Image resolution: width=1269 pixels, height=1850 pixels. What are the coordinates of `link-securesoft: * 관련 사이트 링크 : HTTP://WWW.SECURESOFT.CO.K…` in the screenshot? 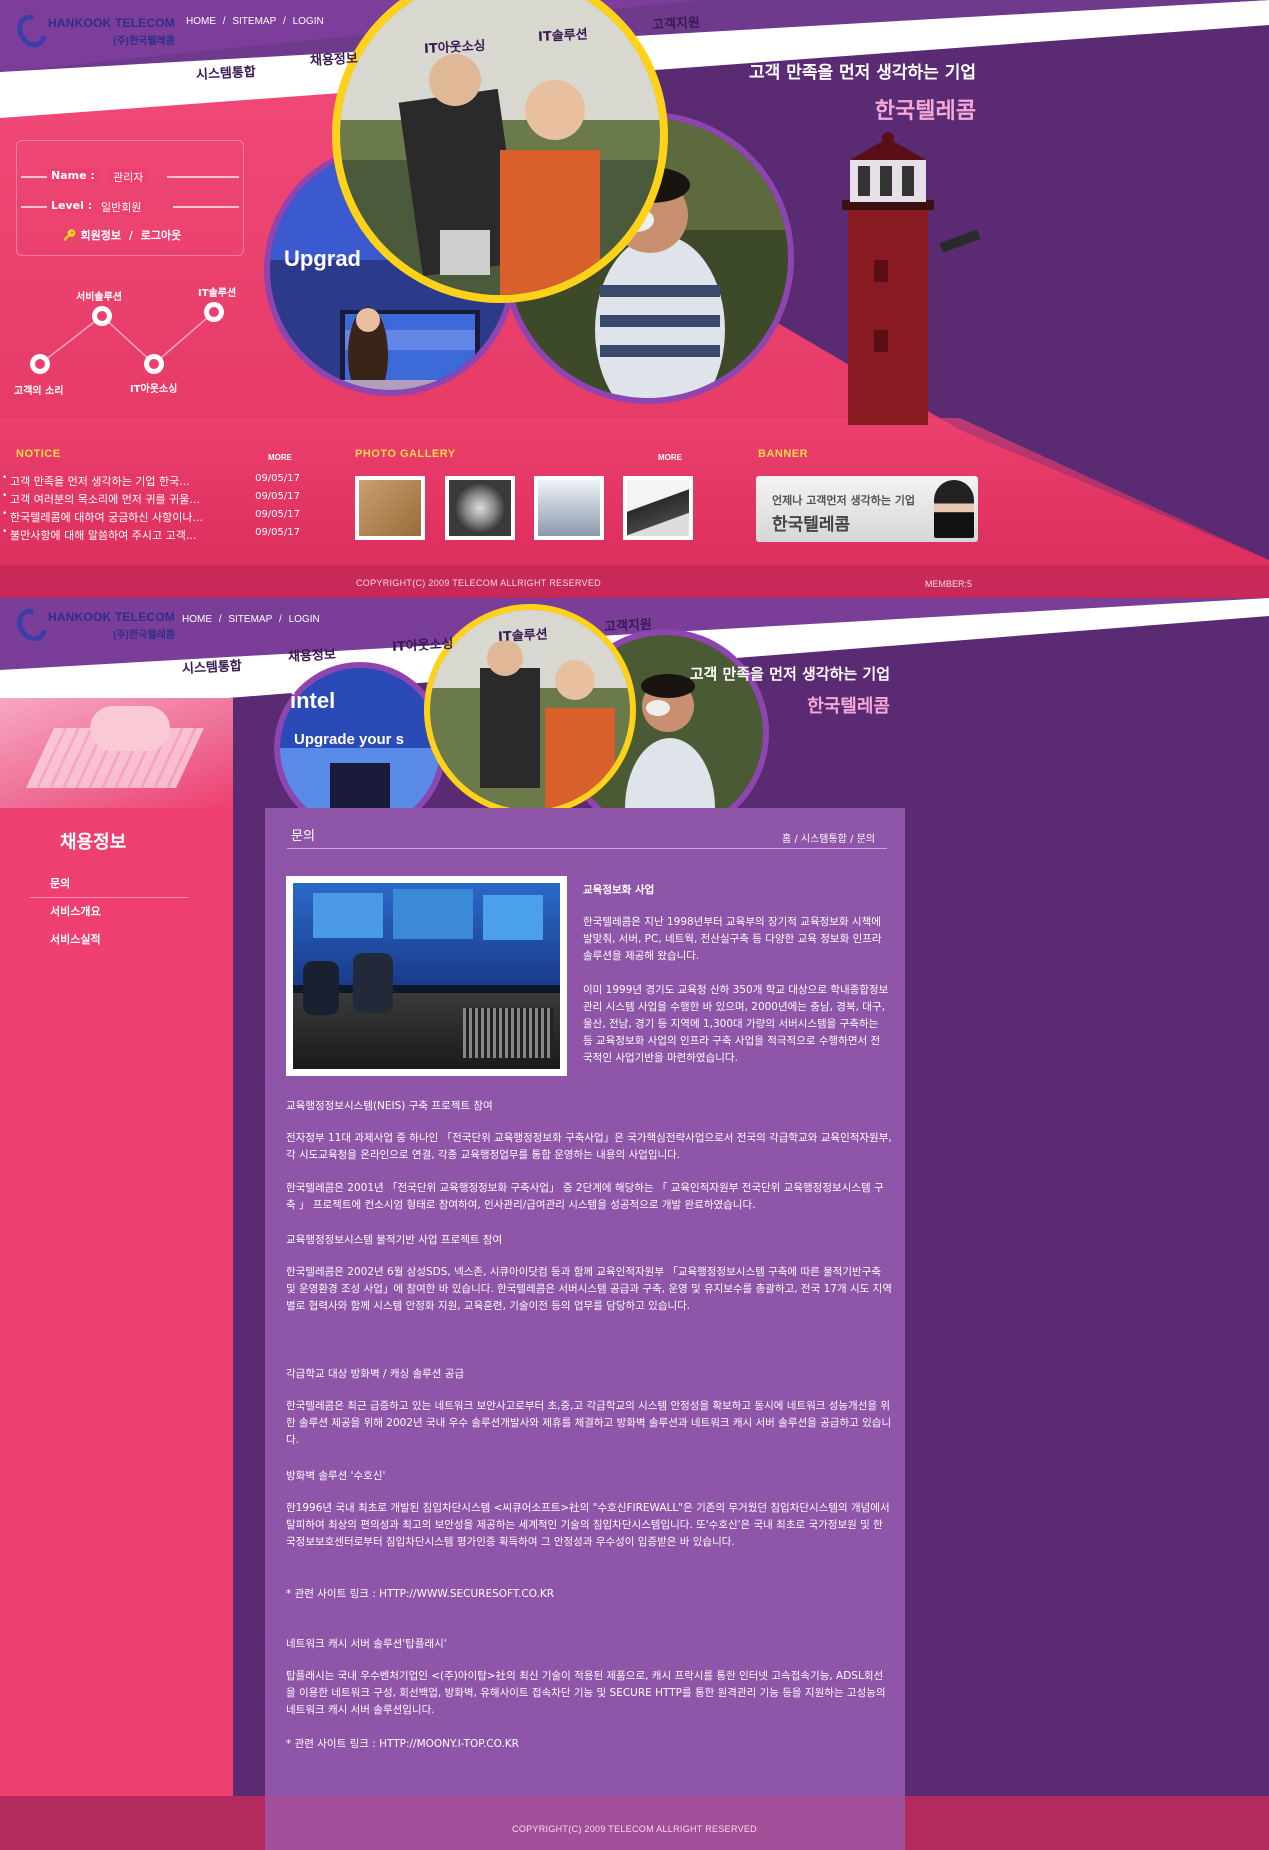 It's located at (420, 1594).